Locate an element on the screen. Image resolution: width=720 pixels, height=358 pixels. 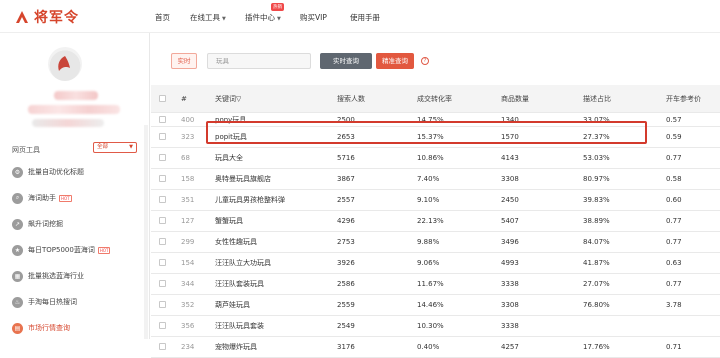
table-row: 344 汪汪队套装玩具 2586 11.67% 3338 27.07% 0.77 is located at coordinates (435, 284).